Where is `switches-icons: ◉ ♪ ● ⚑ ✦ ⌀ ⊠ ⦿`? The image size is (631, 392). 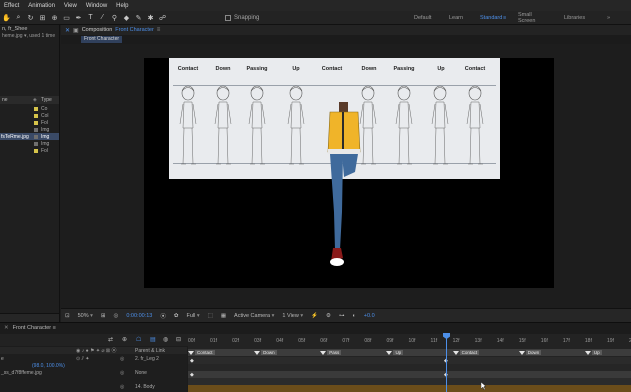
switches-icons: ◉ ♪ ● ⚑ ✦ ⌀ ⊠ ⦿ is located at coordinates (96, 350).